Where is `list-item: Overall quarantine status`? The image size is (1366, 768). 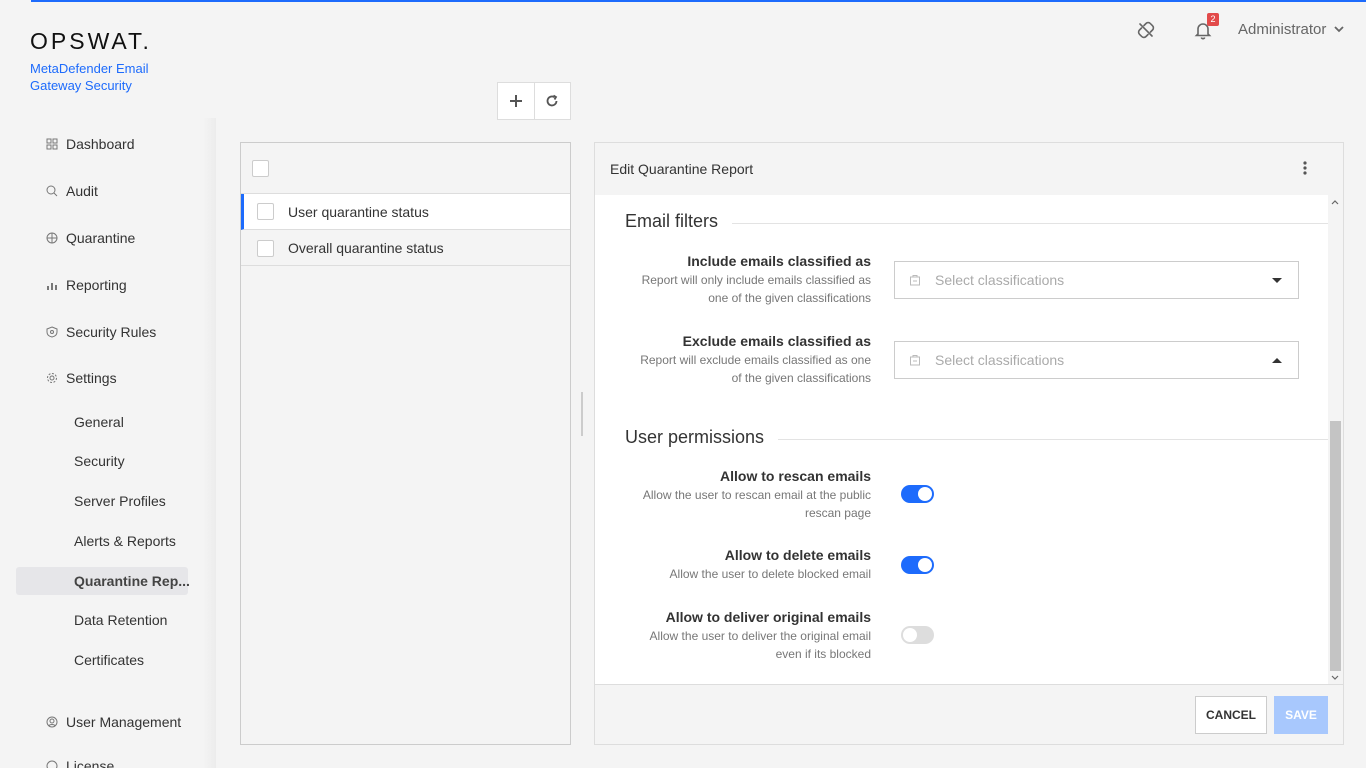
list-item: Overall quarantine status is located at coordinates (405, 248).